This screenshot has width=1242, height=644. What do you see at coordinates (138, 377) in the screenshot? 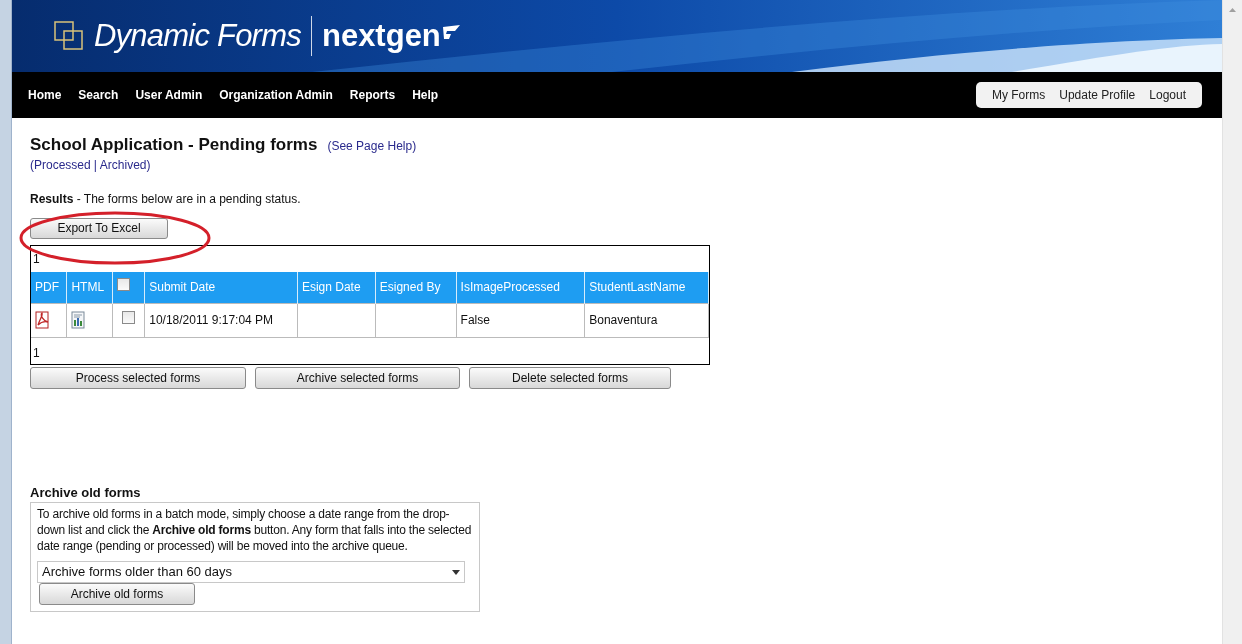
I see `action-button: Process selected forms` at bounding box center [138, 377].